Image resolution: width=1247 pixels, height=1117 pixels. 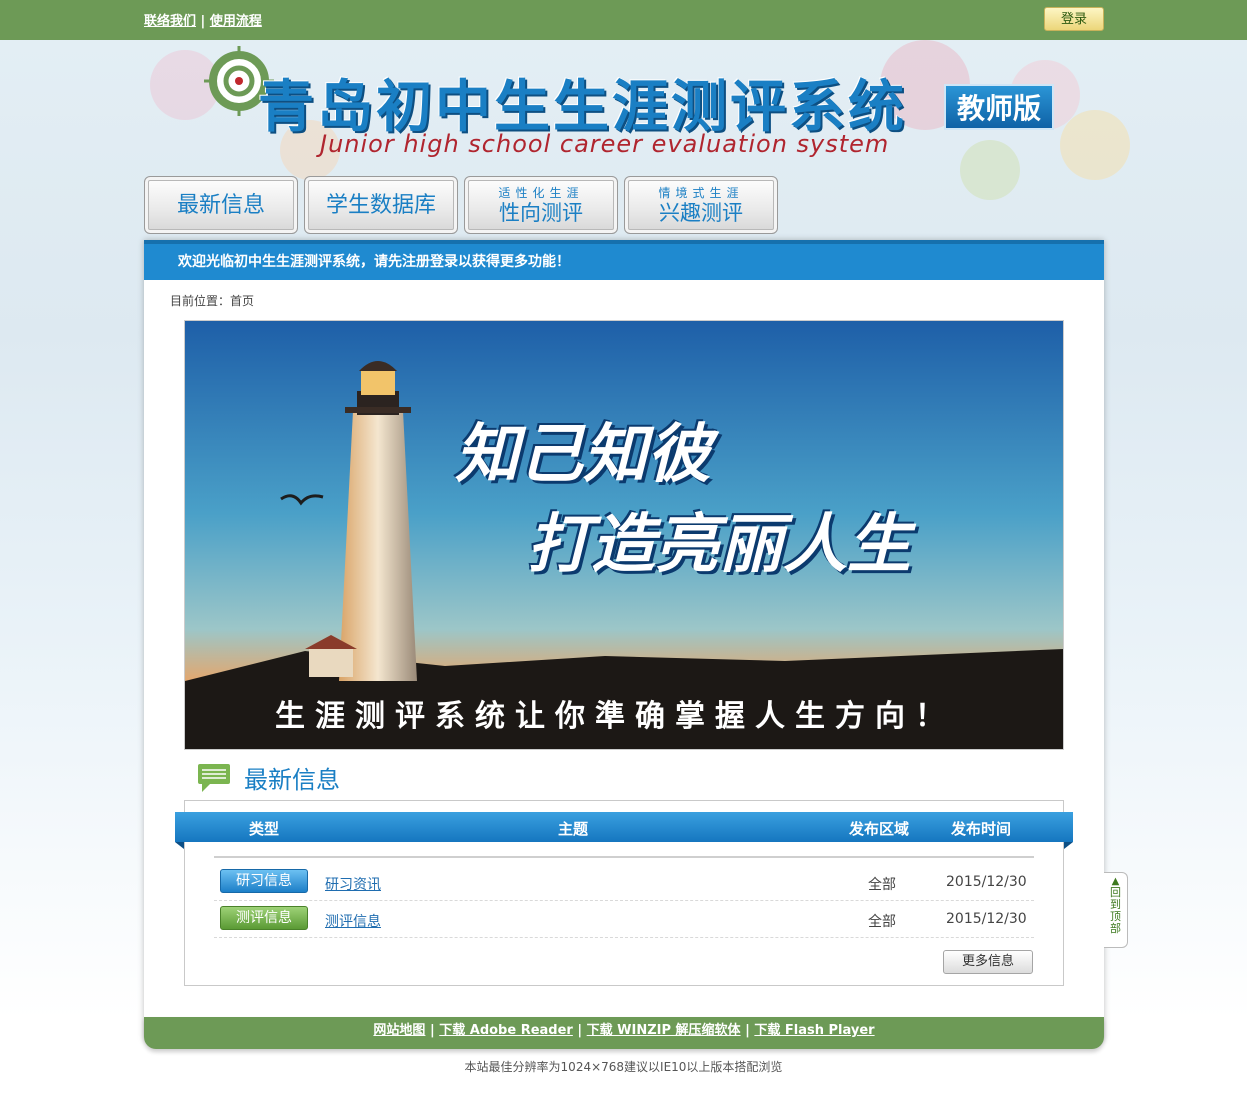 I want to click on flash-player-link: 下载 Flash Player, so click(x=814, y=1030).